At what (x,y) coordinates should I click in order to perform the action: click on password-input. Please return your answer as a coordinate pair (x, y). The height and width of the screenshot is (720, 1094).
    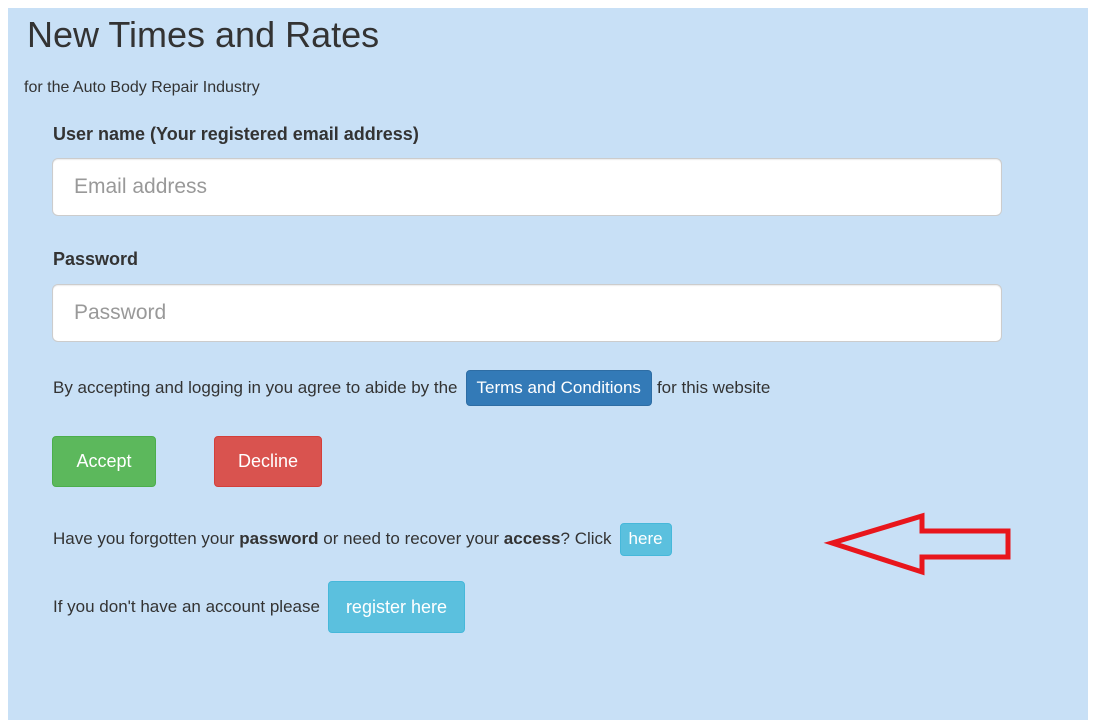
    Looking at the image, I should click on (527, 313).